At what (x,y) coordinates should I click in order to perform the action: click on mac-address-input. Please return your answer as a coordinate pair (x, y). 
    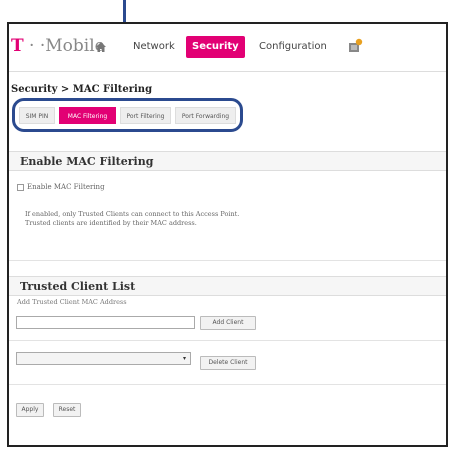
    Looking at the image, I should click on (105, 322).